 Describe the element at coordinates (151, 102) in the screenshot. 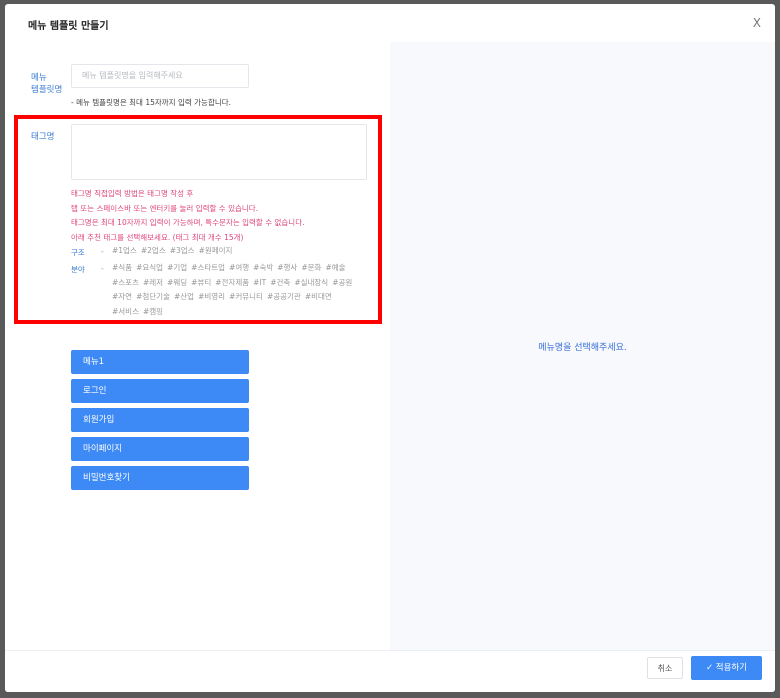

I see `template-name-hint: - 메뉴 템플릿명은 최대 15자까지 입력 가능합니다.` at that location.